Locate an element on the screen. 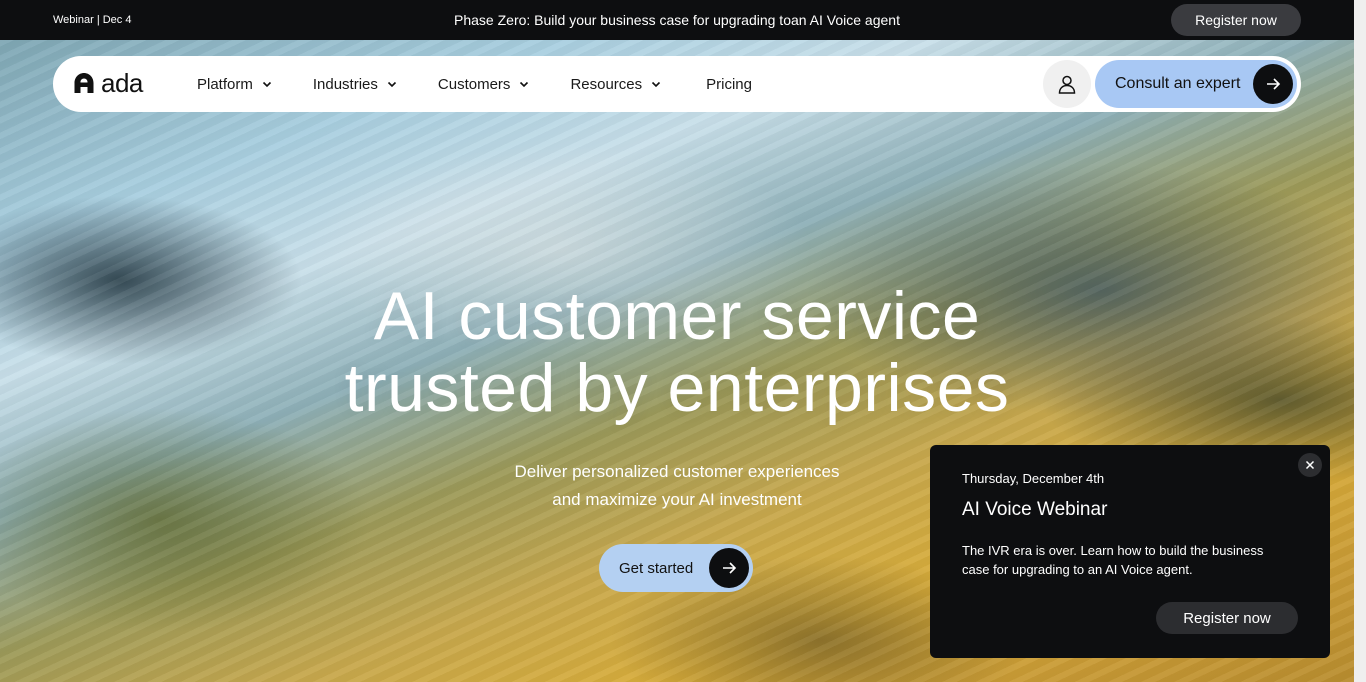 The height and width of the screenshot is (682, 1366). hero-title-line-2: trusted by enterprises is located at coordinates (677, 388).